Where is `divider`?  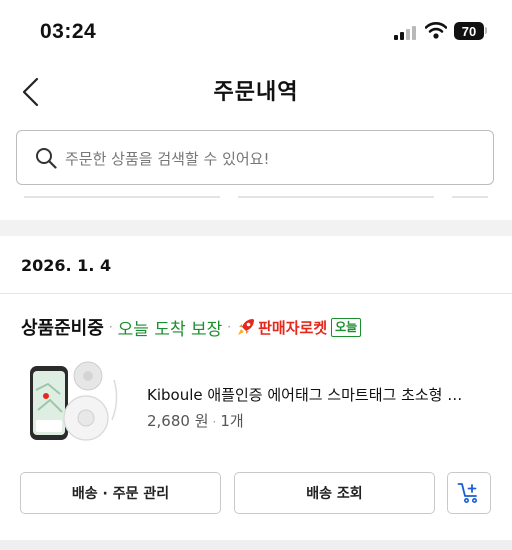 divider is located at coordinates (256, 293).